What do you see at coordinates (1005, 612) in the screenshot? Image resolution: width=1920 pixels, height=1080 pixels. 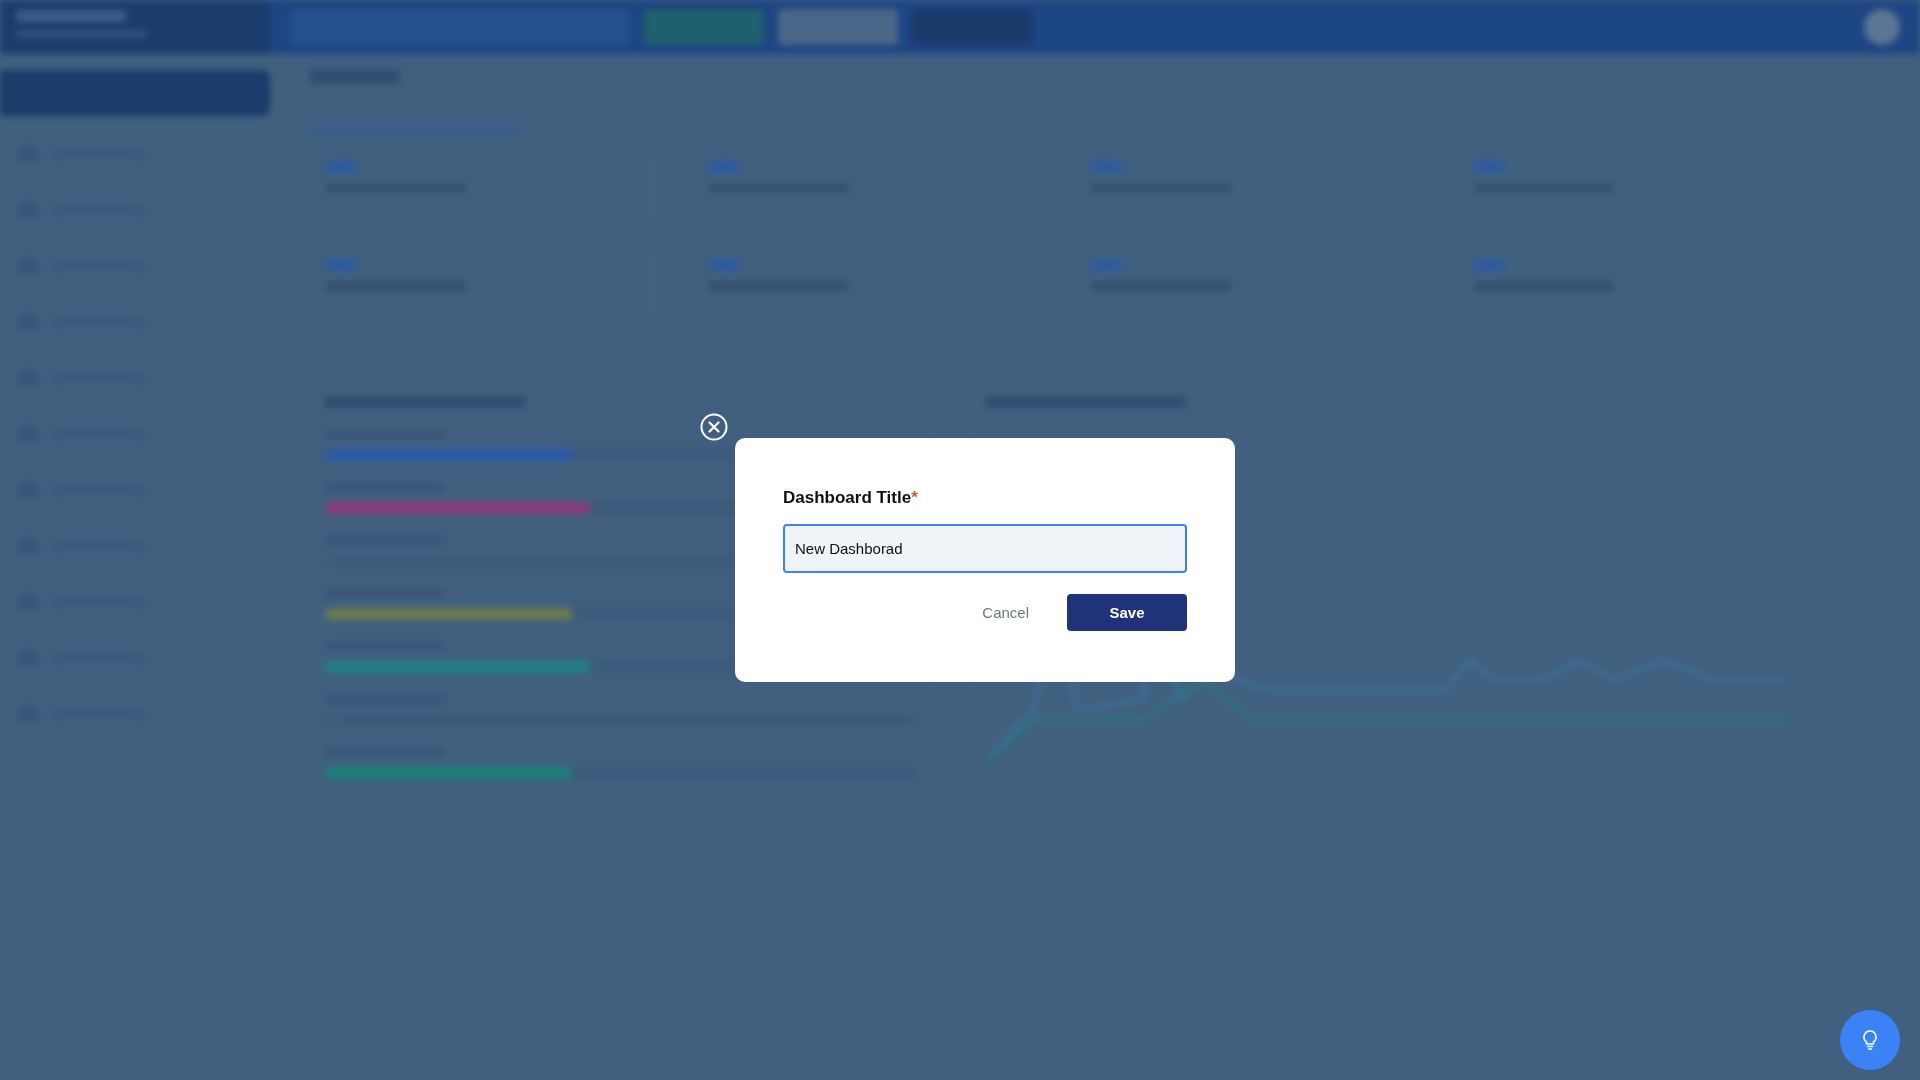 I see `cancel-button: Cancel` at bounding box center [1005, 612].